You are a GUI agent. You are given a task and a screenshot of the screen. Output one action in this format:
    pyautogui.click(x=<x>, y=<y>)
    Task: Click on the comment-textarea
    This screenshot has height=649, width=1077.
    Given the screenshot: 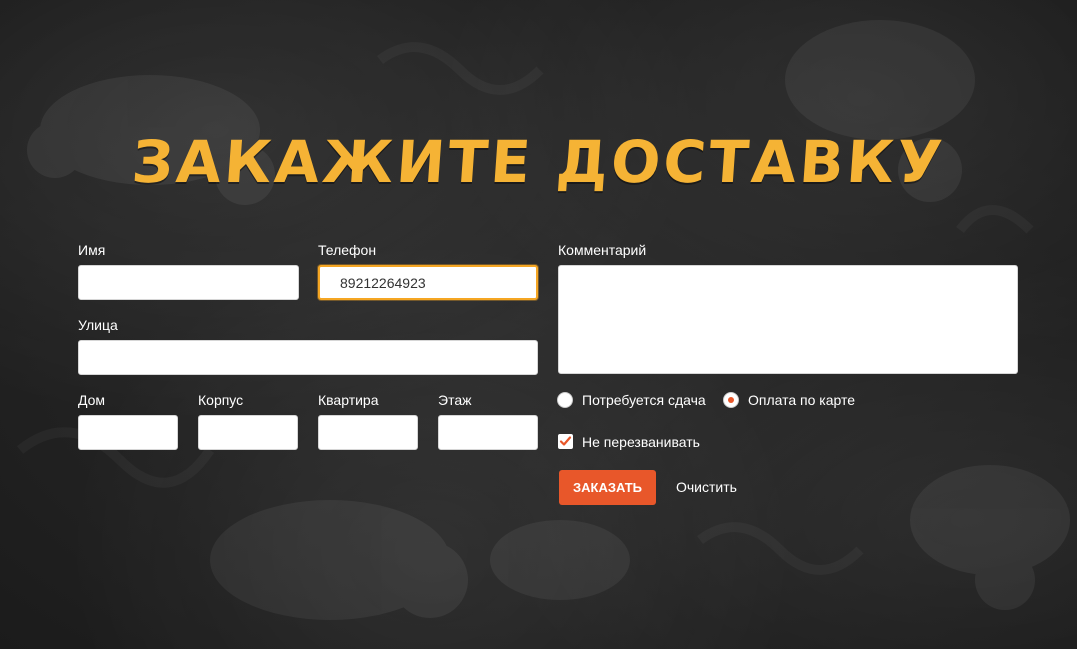 What is the action you would take?
    pyautogui.click(x=788, y=319)
    